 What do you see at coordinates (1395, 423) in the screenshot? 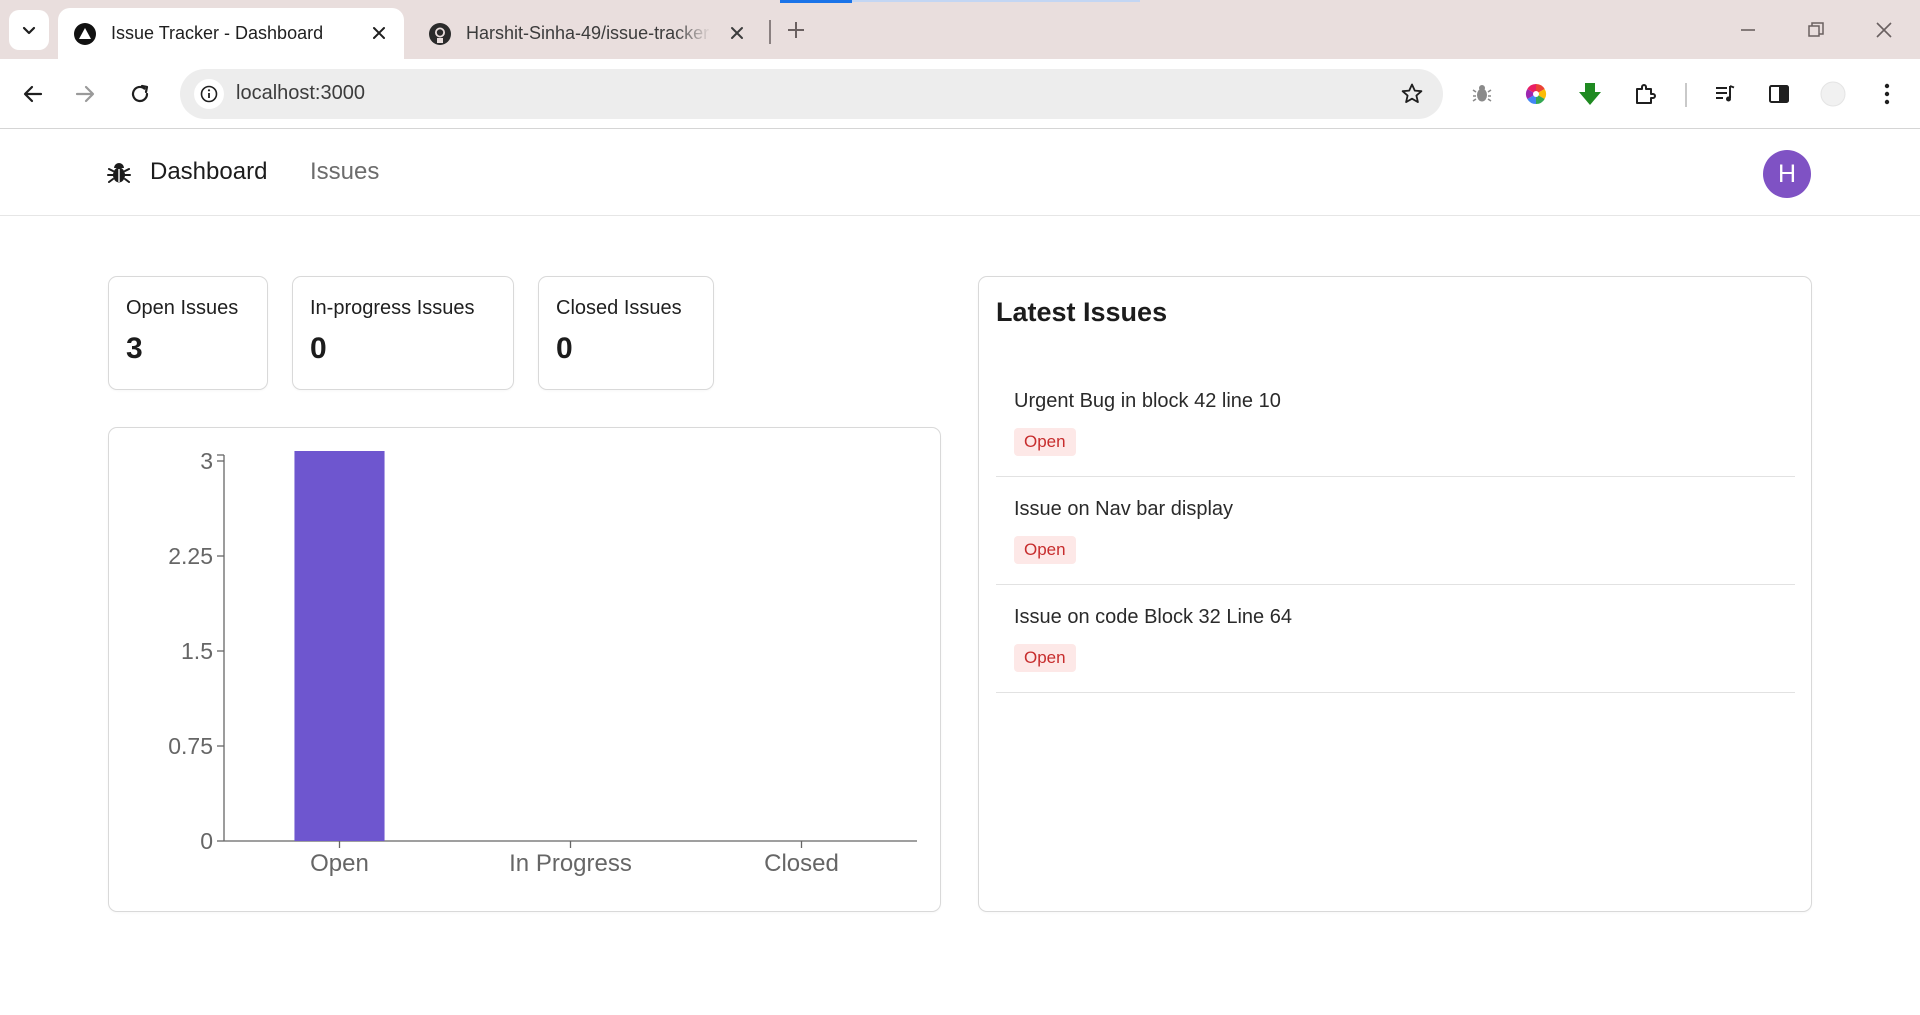
I see `issue-list-item: Urgent Bug in block 42 line 10 Open` at bounding box center [1395, 423].